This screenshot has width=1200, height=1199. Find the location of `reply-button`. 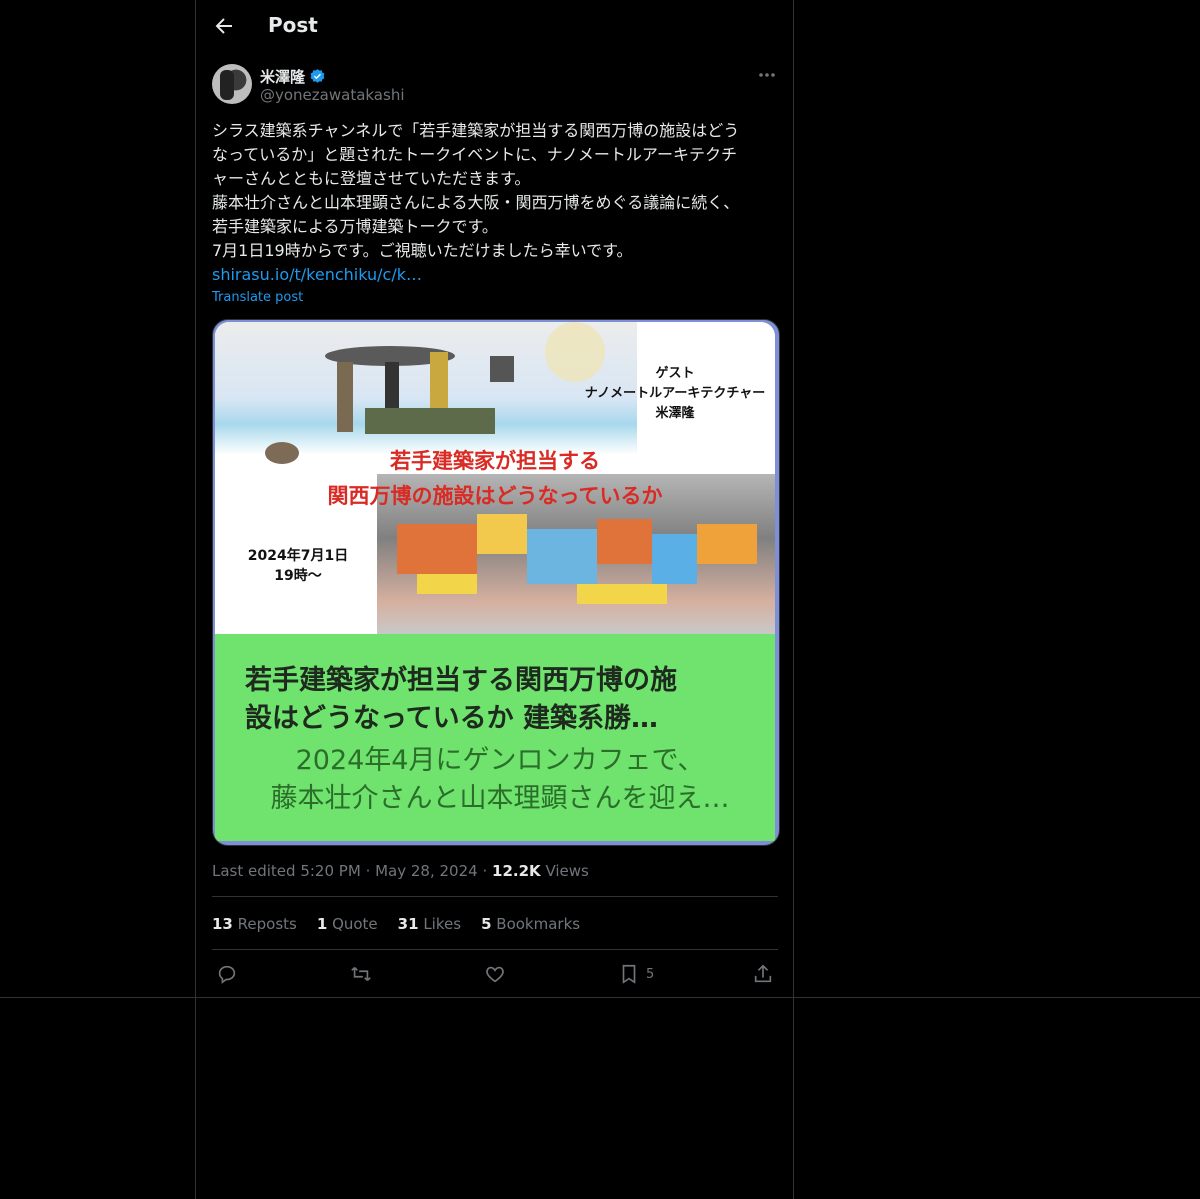

reply-button is located at coordinates (227, 974).